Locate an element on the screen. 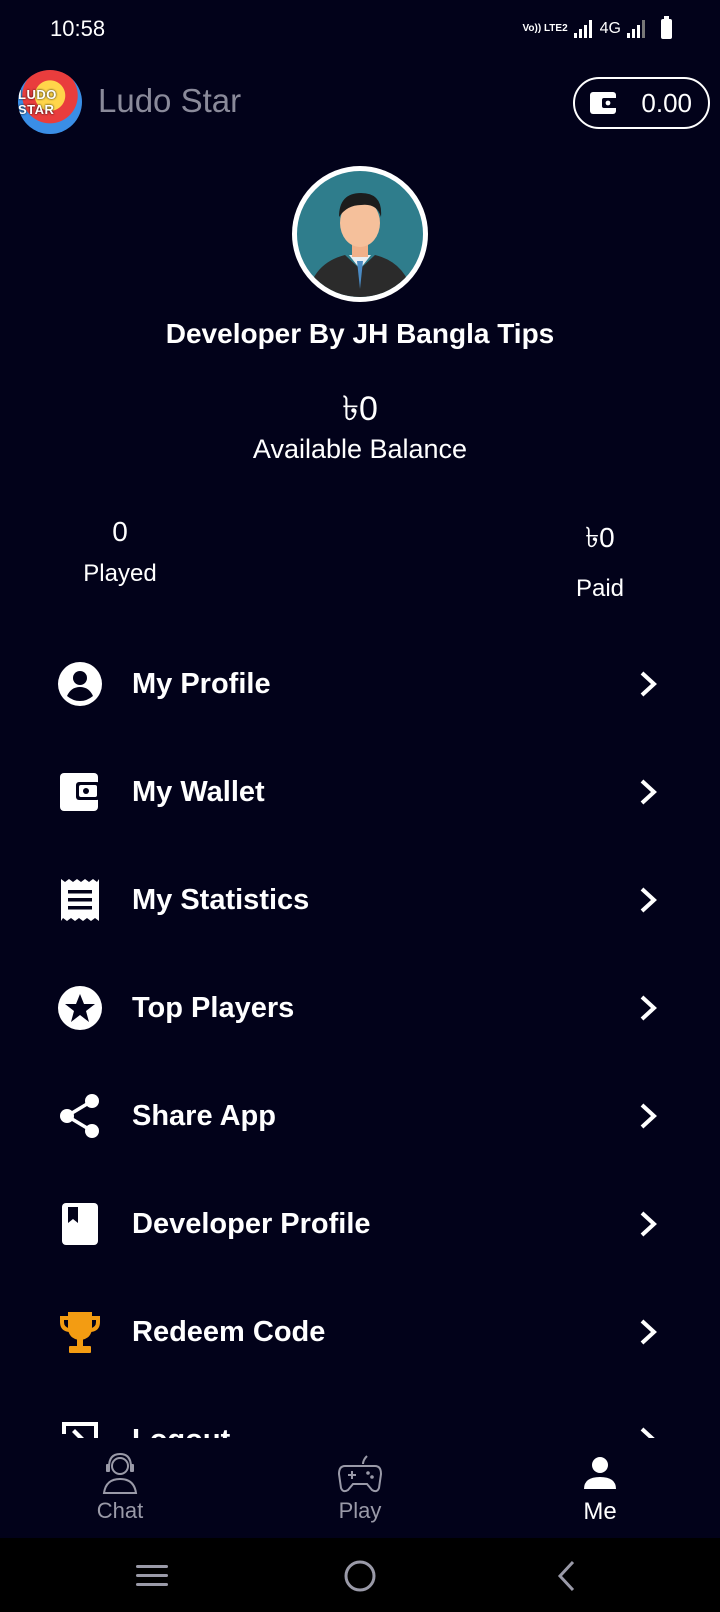  menu-item-label: Top Players is located at coordinates (213, 1007).